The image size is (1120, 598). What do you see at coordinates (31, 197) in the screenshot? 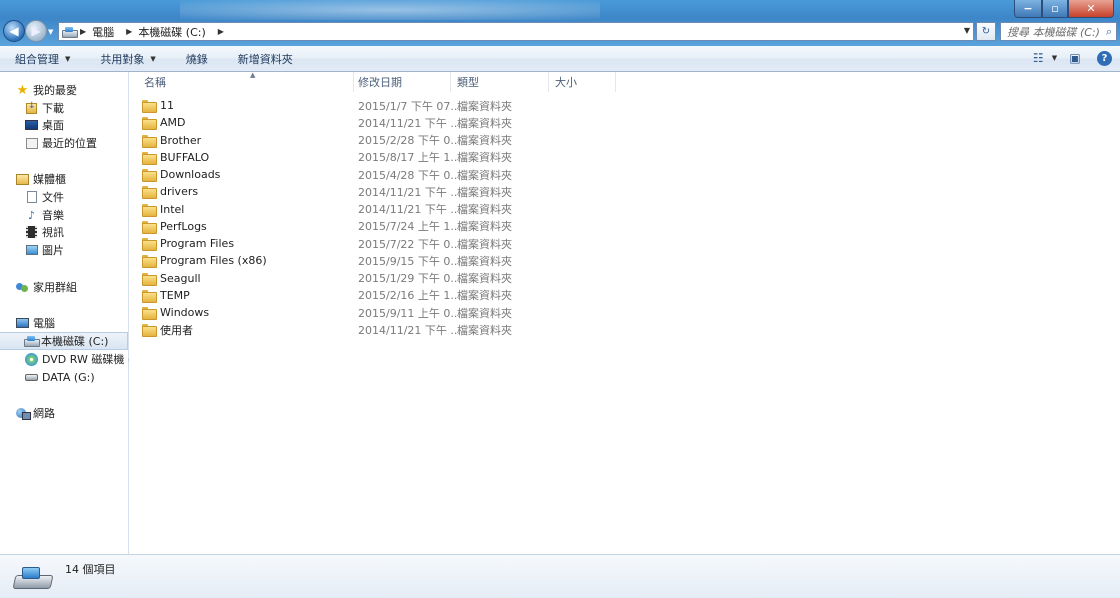
I see `documents-icon` at bounding box center [31, 197].